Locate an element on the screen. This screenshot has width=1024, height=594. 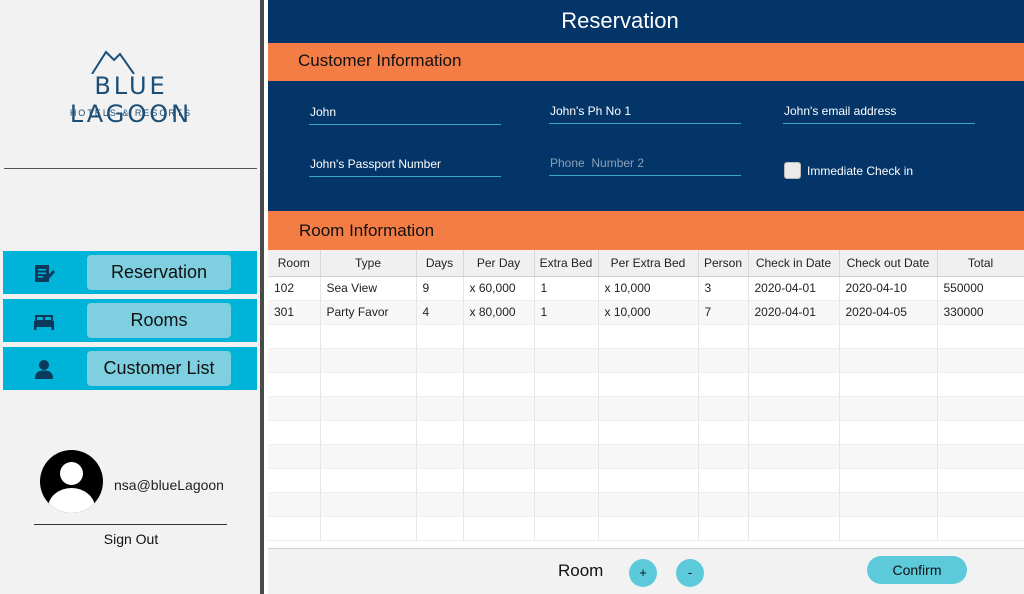
room-footer: Room + - Confirm is located at coordinates (646, 571).